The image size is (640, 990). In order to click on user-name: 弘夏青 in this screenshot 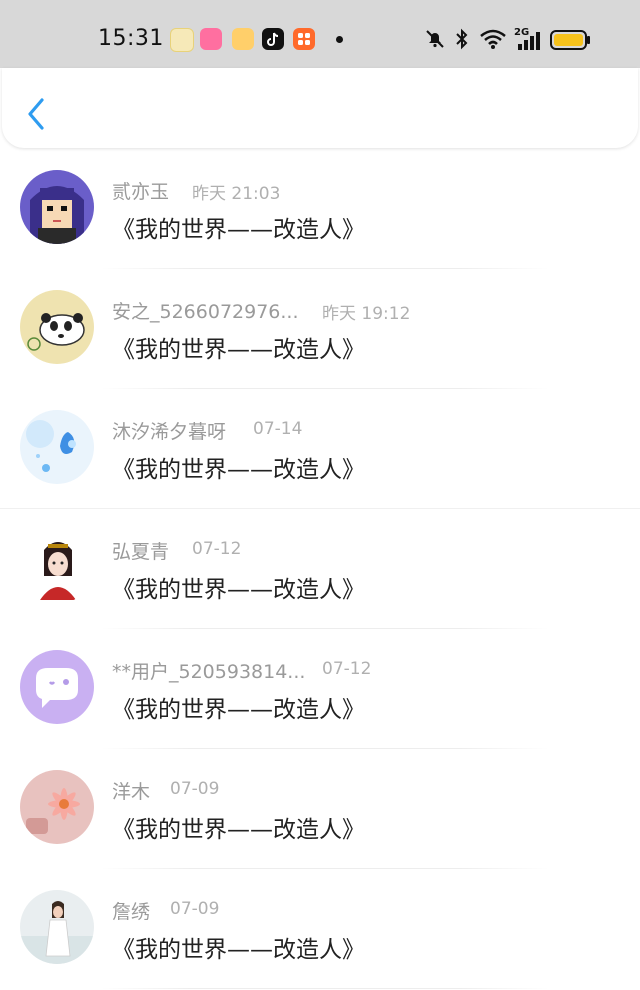, I will do `click(140, 550)`.